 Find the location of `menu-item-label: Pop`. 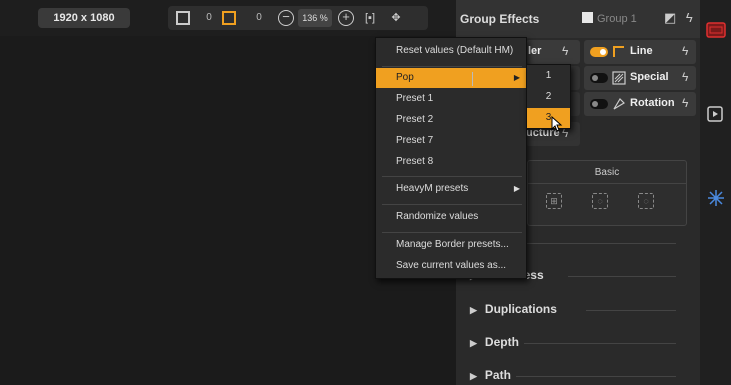

menu-item-label: Pop is located at coordinates (405, 77).